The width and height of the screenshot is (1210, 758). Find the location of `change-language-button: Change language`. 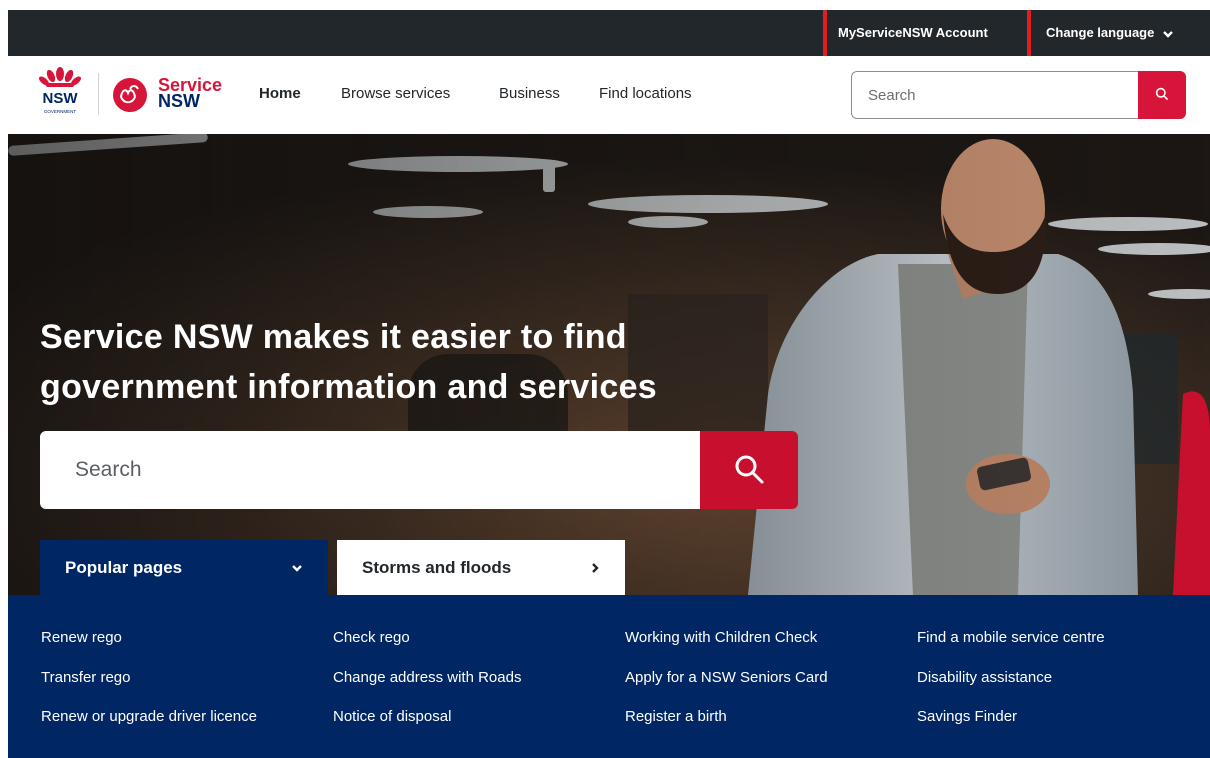

change-language-button: Change language is located at coordinates (1110, 33).